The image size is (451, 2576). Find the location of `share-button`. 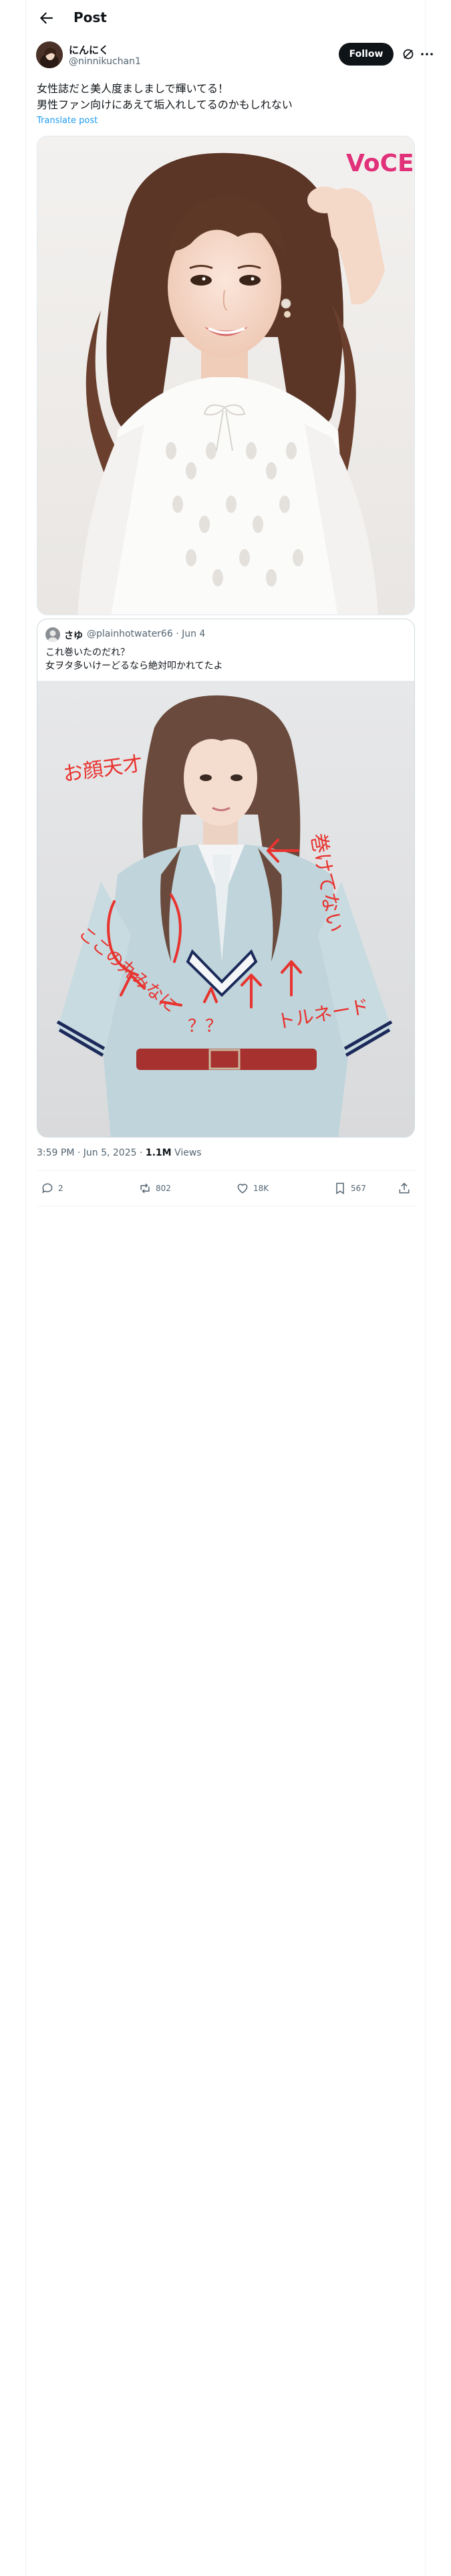

share-button is located at coordinates (404, 1188).